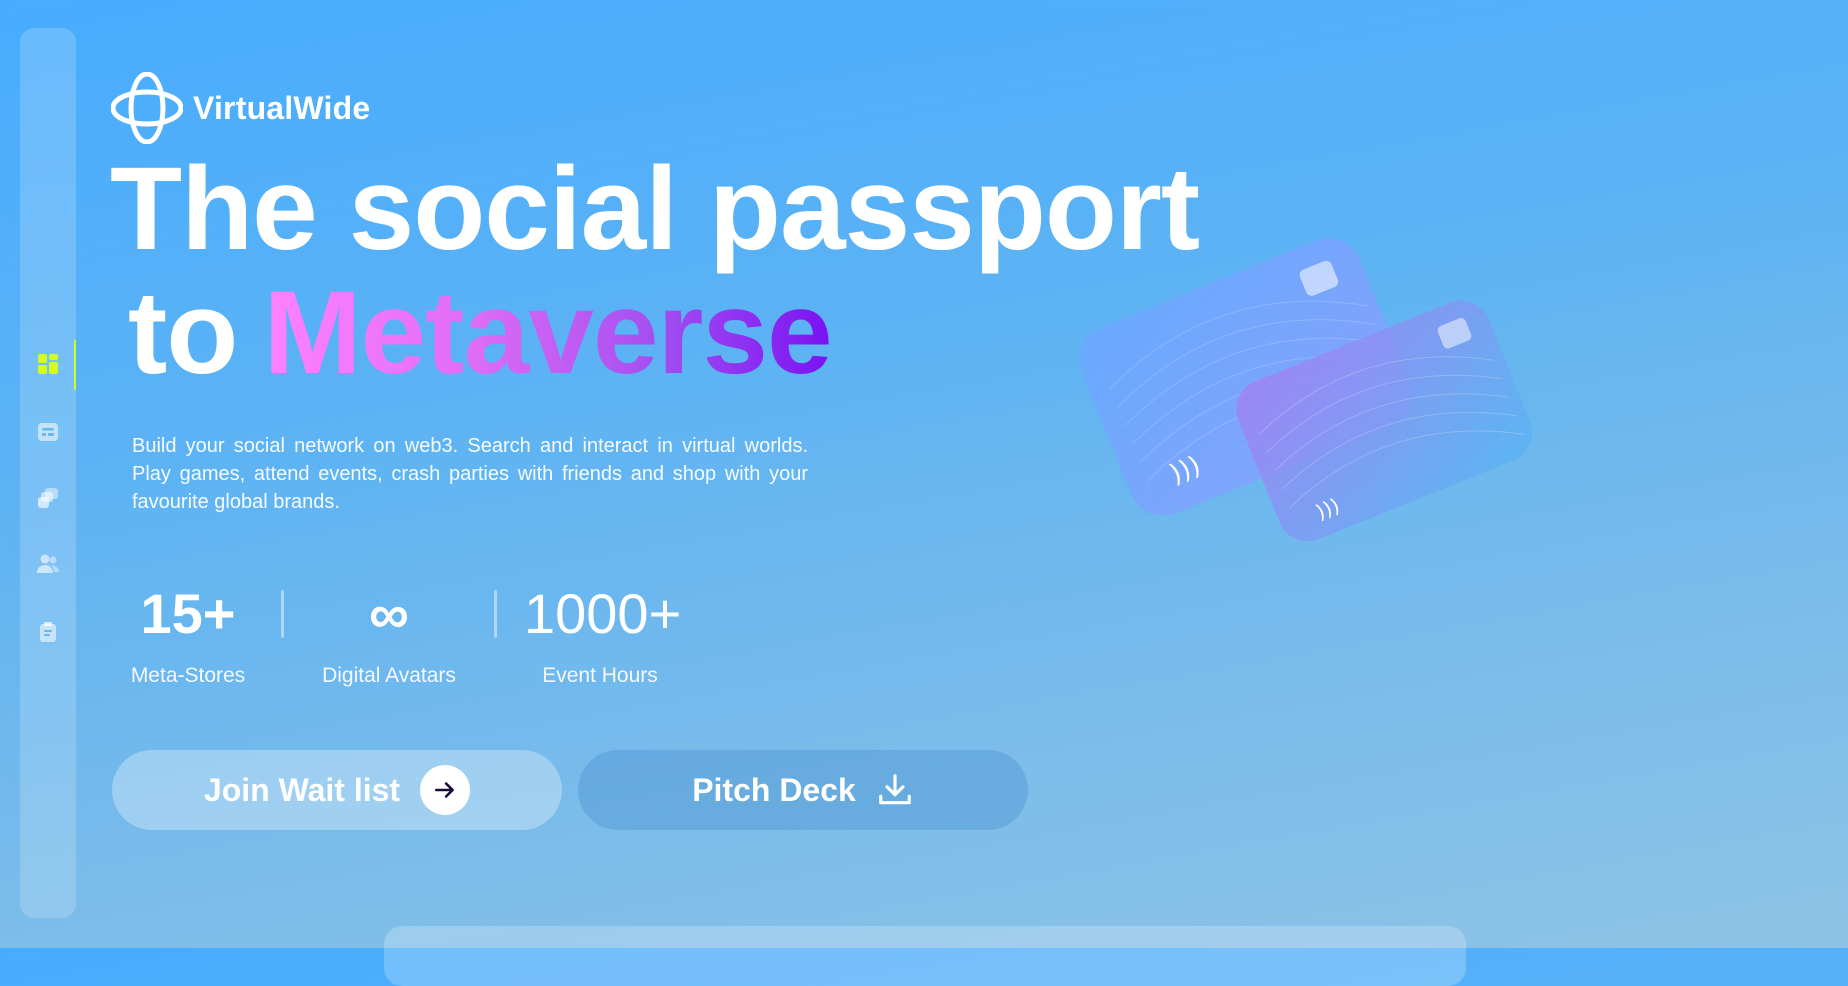 The image size is (1848, 986). I want to click on id-card-icon, so click(48, 432).